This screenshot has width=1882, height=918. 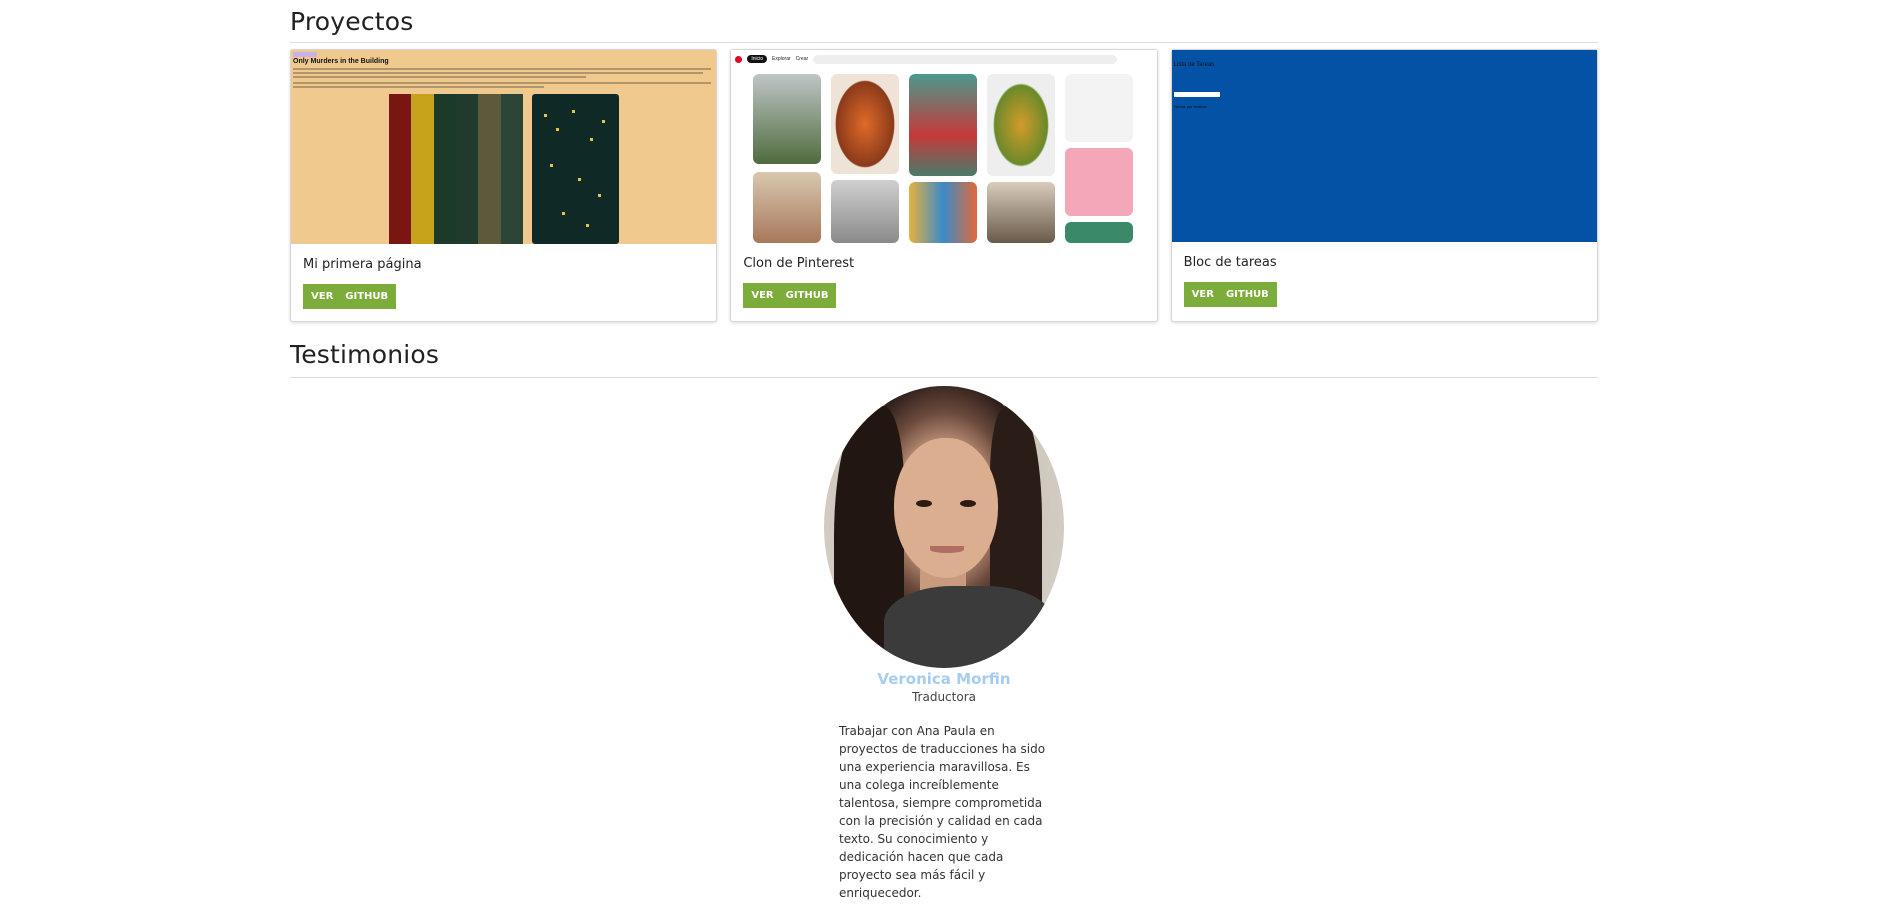 I want to click on project-thumbnail: Inicio Explorar Crear, so click(x=944, y=146).